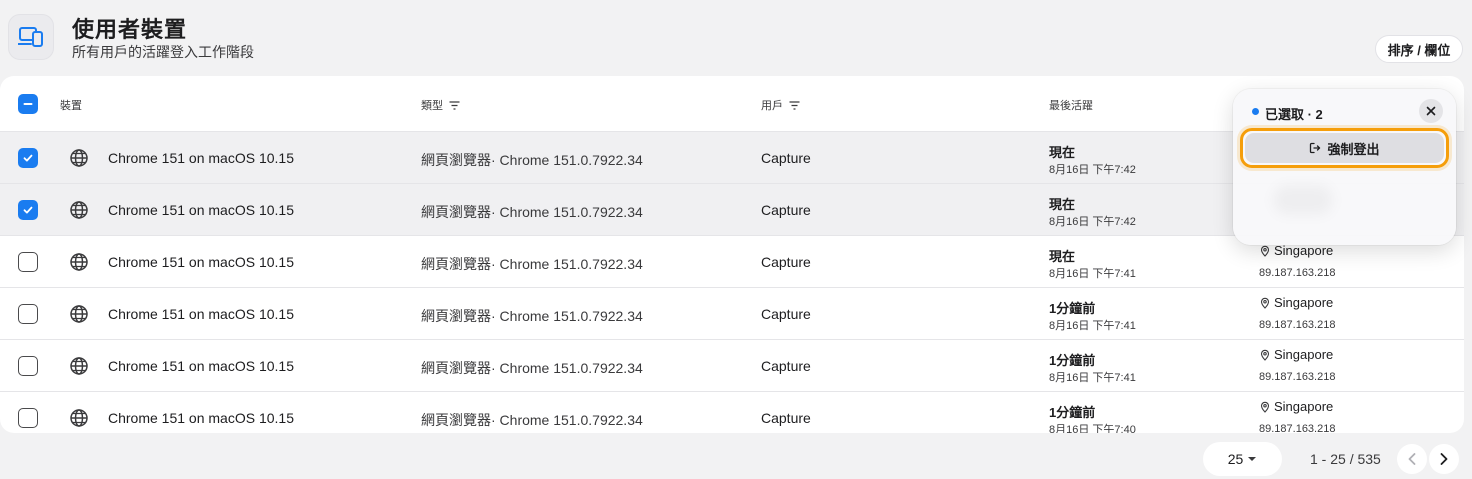 Image resolution: width=1472 pixels, height=479 pixels. I want to click on column-header-last-activity: 最後活躍, so click(1071, 105).